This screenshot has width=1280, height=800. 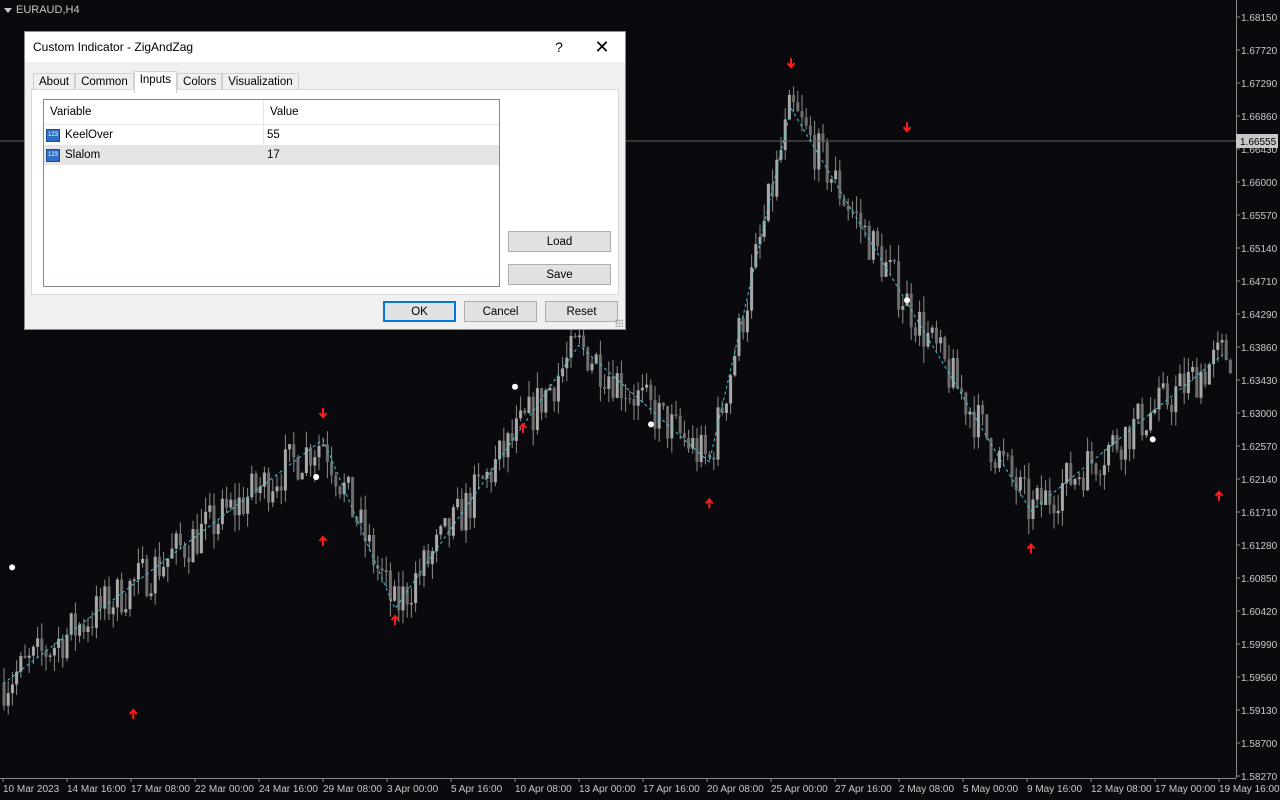 I want to click on reset-button: Reset, so click(x=581, y=311).